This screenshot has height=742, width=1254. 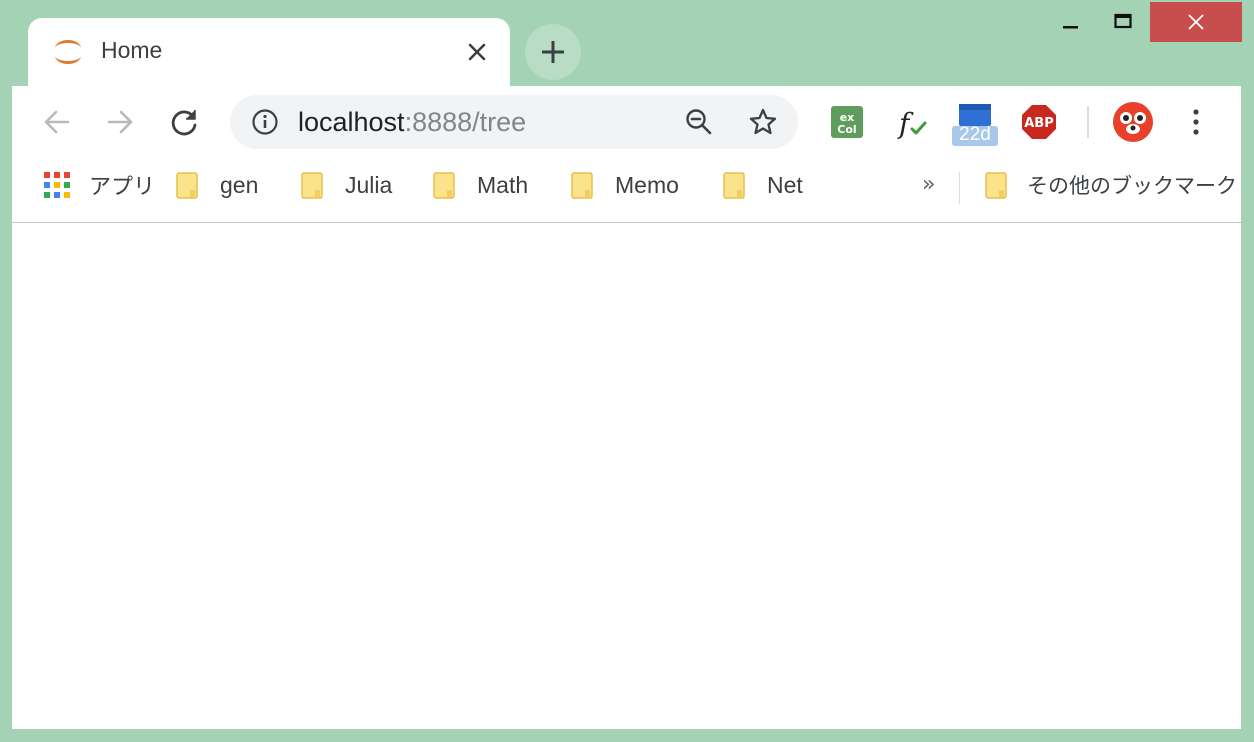 I want to click on formula-check-extension-icon: f, so click(x=912, y=122).